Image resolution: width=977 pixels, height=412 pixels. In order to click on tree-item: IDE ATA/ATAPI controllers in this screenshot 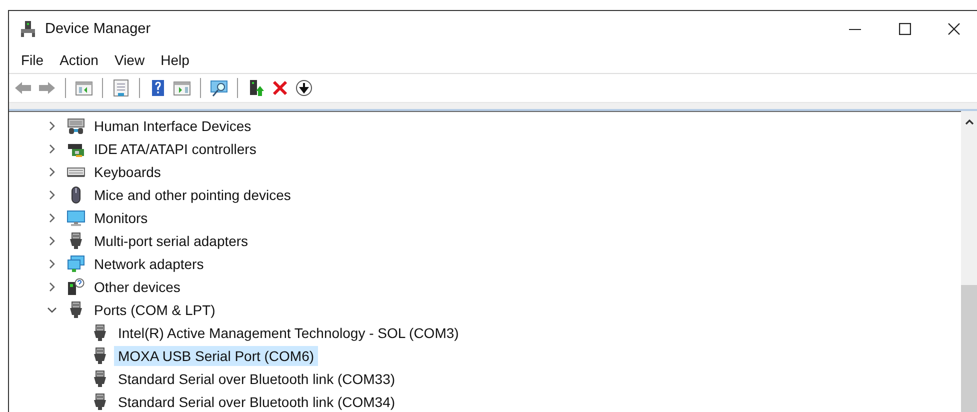, I will do `click(175, 148)`.